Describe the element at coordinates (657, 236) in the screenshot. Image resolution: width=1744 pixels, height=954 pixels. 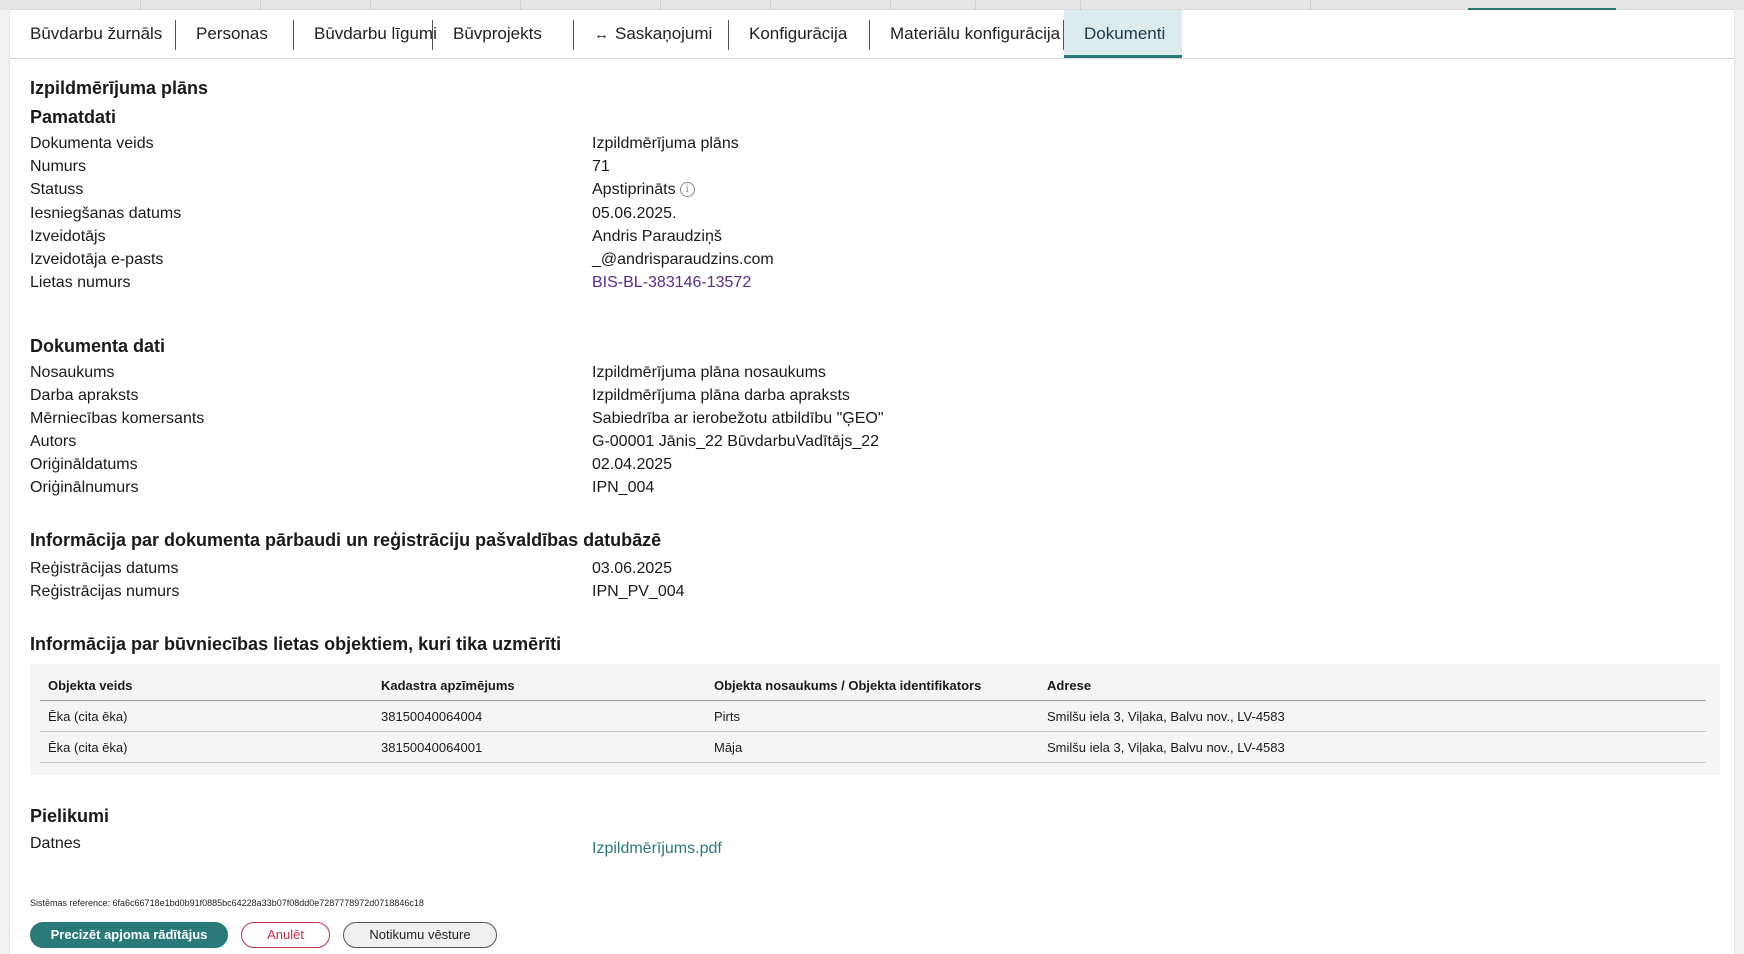
I see `field-value: Andris Paraudziņš` at that location.